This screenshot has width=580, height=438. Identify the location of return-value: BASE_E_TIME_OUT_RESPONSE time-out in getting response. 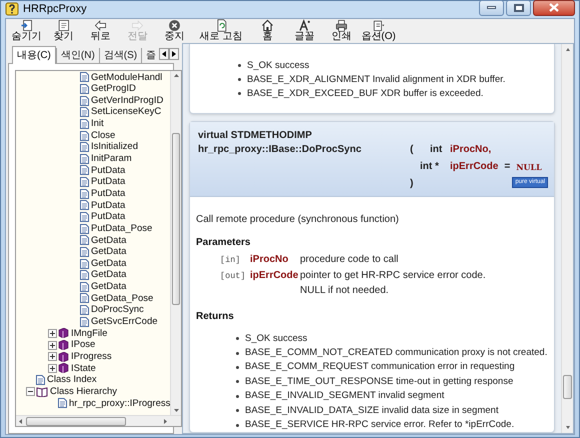
(379, 382).